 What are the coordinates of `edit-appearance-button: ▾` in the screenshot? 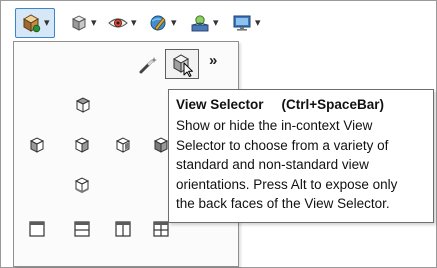 It's located at (162, 23).